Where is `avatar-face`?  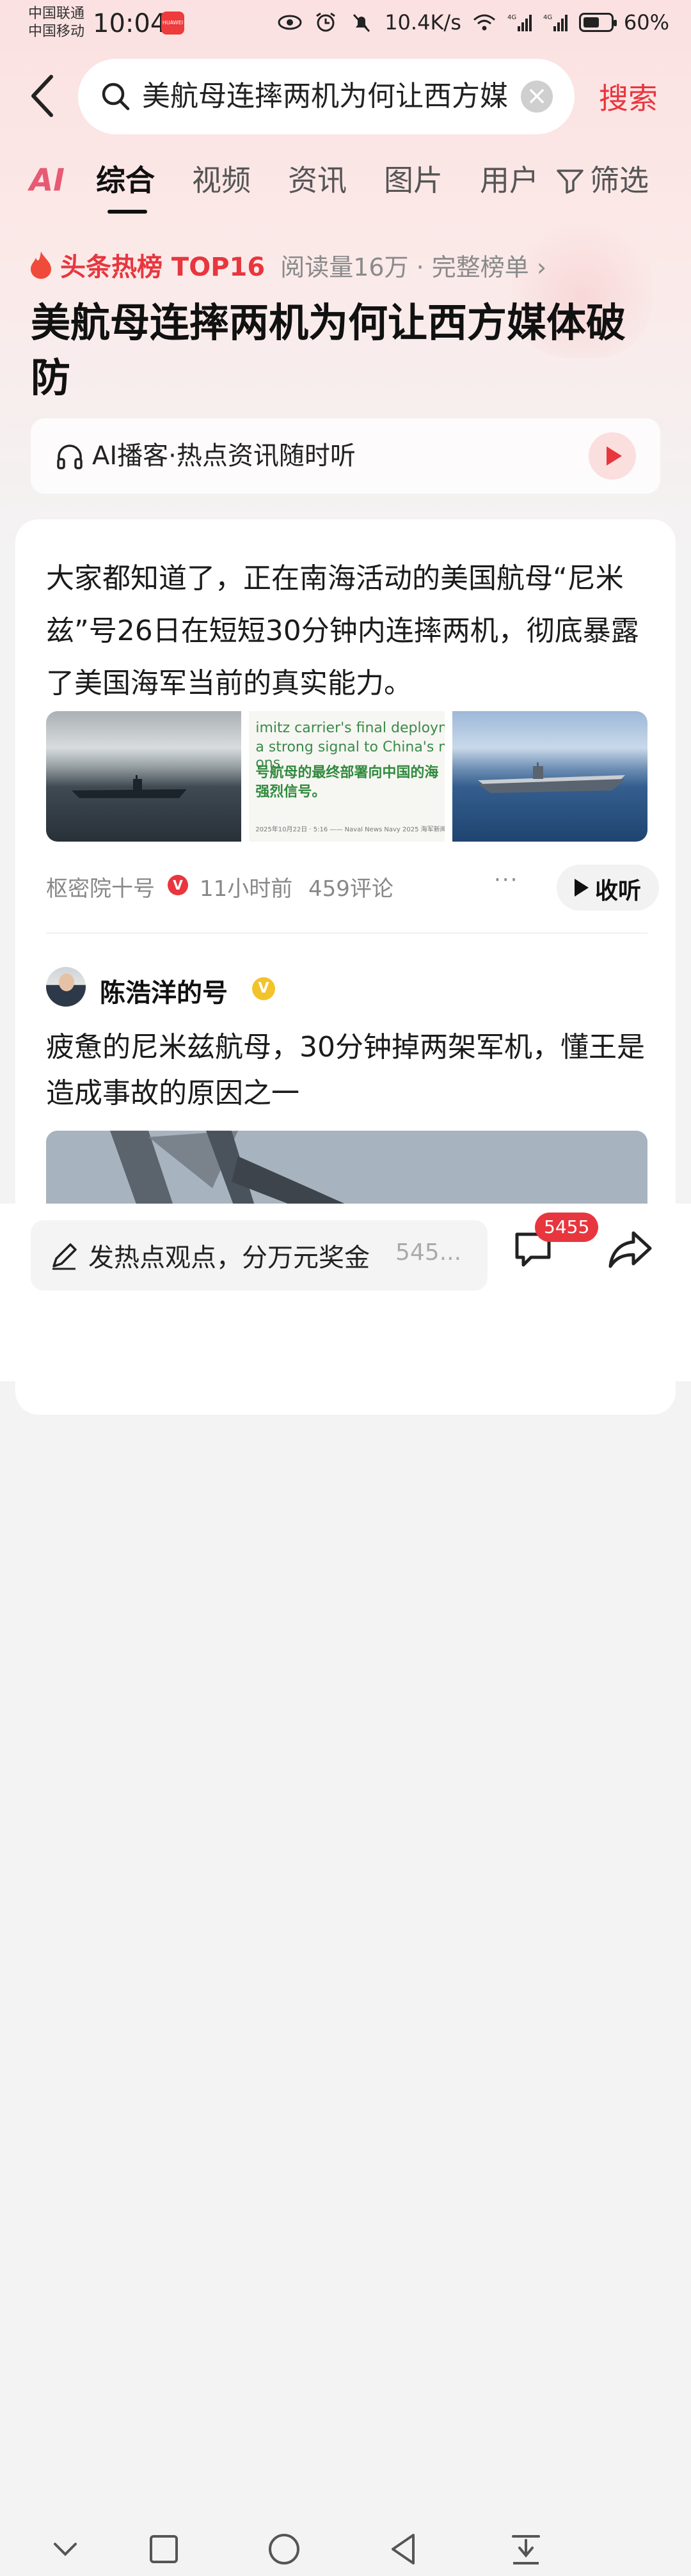
avatar-face is located at coordinates (66, 982).